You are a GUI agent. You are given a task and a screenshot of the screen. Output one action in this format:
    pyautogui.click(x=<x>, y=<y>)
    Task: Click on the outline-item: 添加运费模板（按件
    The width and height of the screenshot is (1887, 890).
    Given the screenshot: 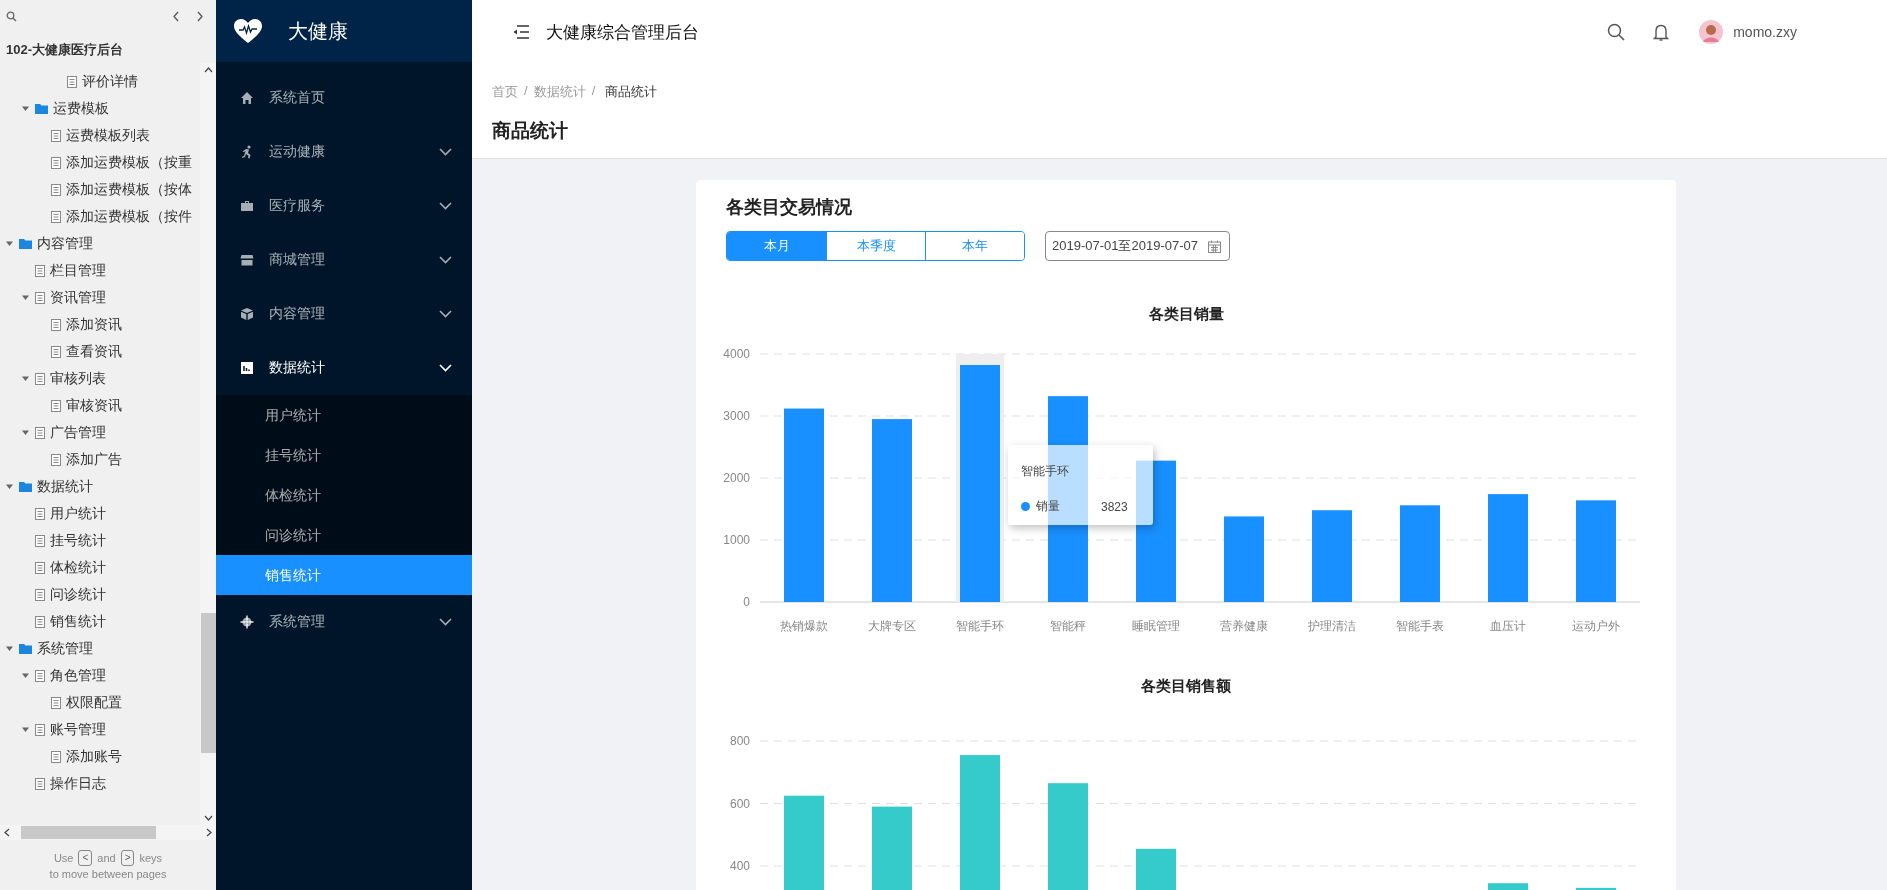 What is the action you would take?
    pyautogui.click(x=129, y=216)
    